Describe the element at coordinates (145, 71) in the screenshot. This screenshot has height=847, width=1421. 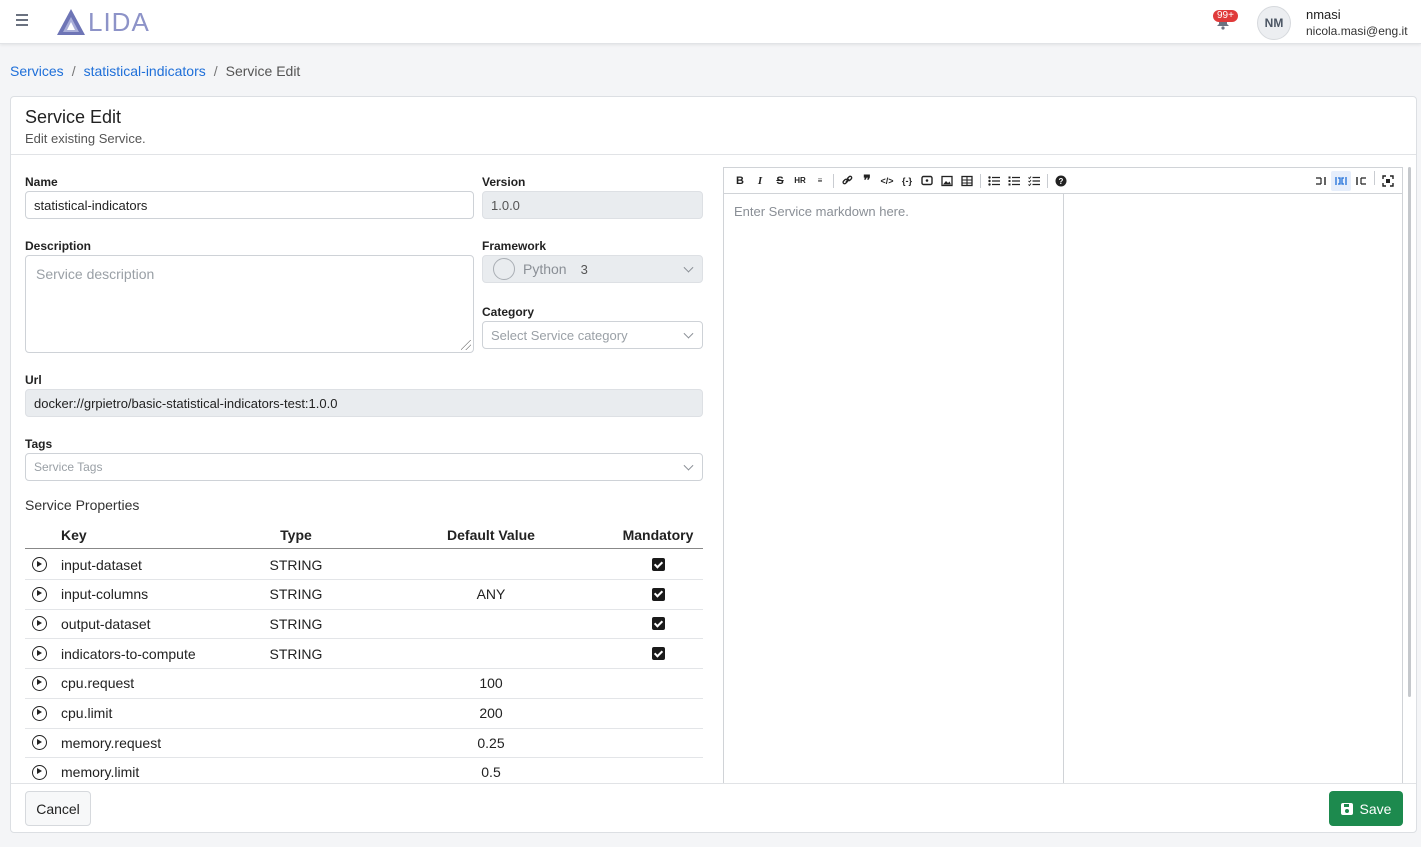
I see `breadcrumb-service: statistical-indicators` at that location.